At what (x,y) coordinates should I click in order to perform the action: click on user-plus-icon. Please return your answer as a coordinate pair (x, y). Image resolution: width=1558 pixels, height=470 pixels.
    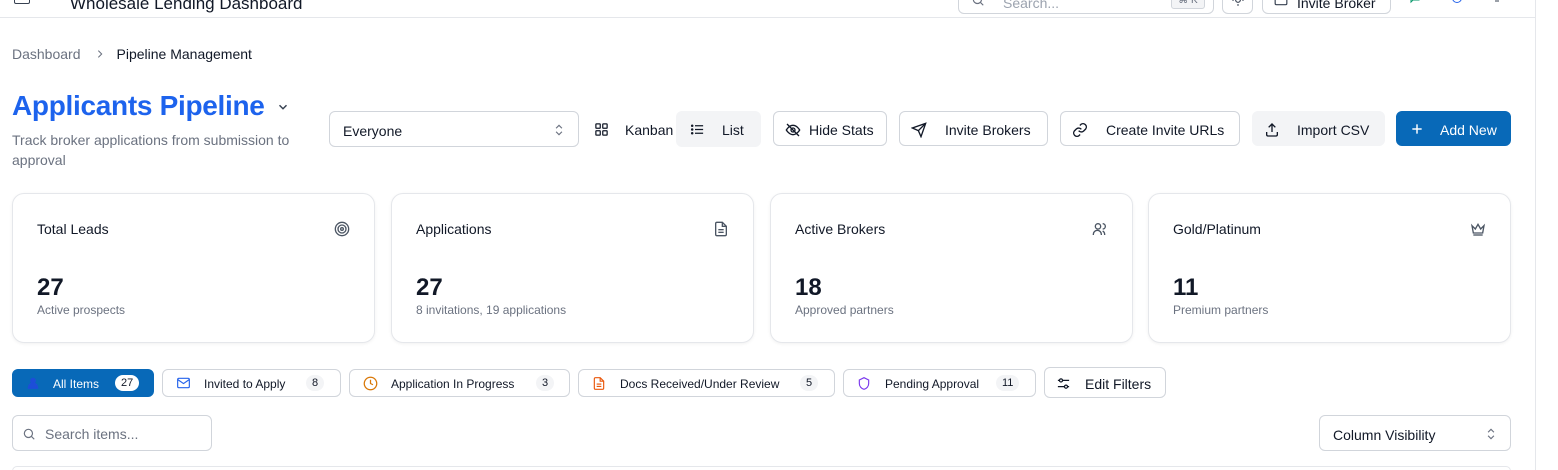
    Looking at the image, I should click on (1281, 3).